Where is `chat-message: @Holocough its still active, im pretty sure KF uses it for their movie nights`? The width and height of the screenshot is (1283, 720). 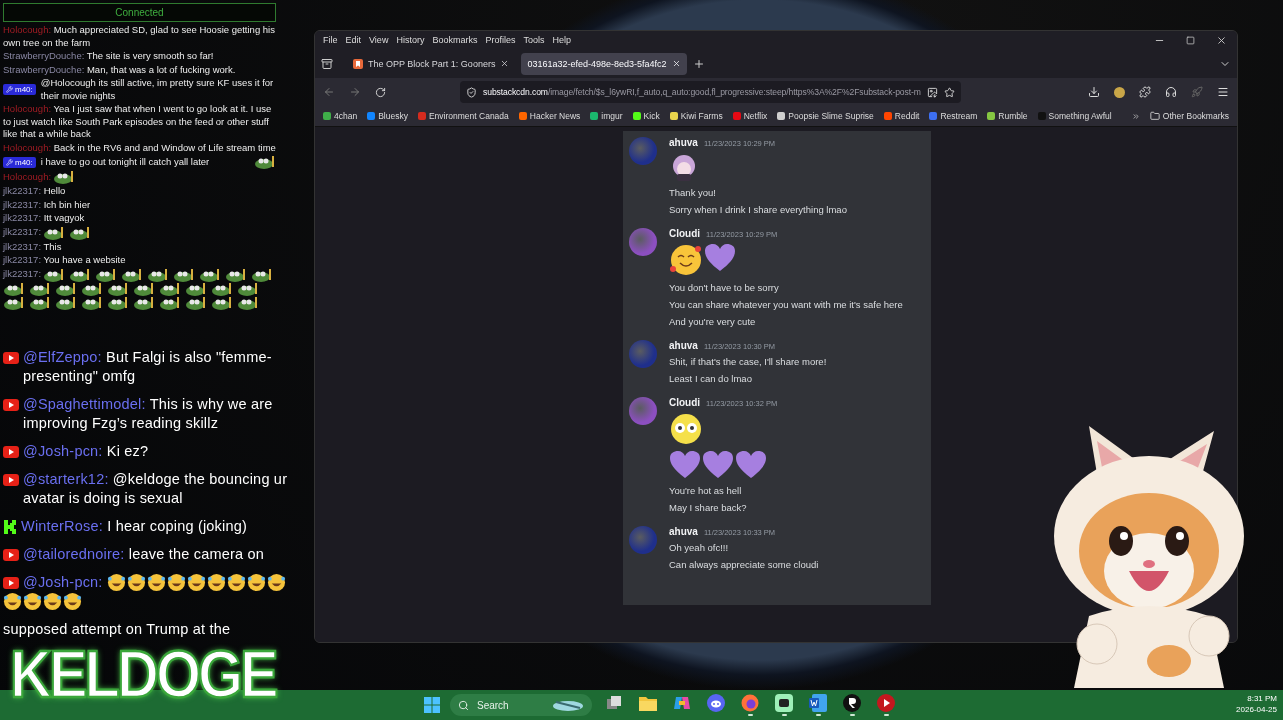 chat-message: @Holocough its still active, im pretty sure KF uses it for their movie nights is located at coordinates (157, 89).